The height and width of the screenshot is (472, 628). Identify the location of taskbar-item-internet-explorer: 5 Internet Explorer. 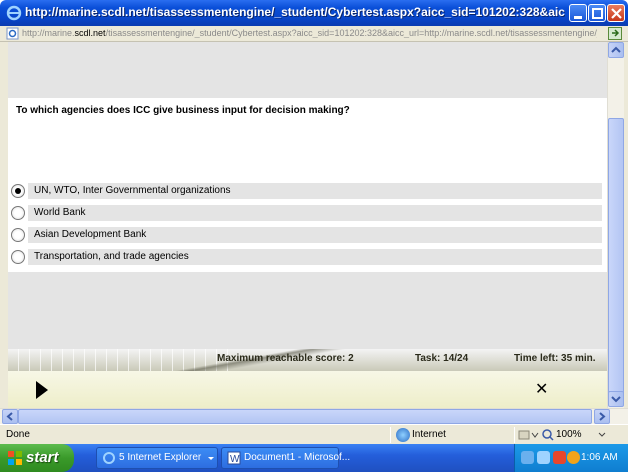
(157, 458).